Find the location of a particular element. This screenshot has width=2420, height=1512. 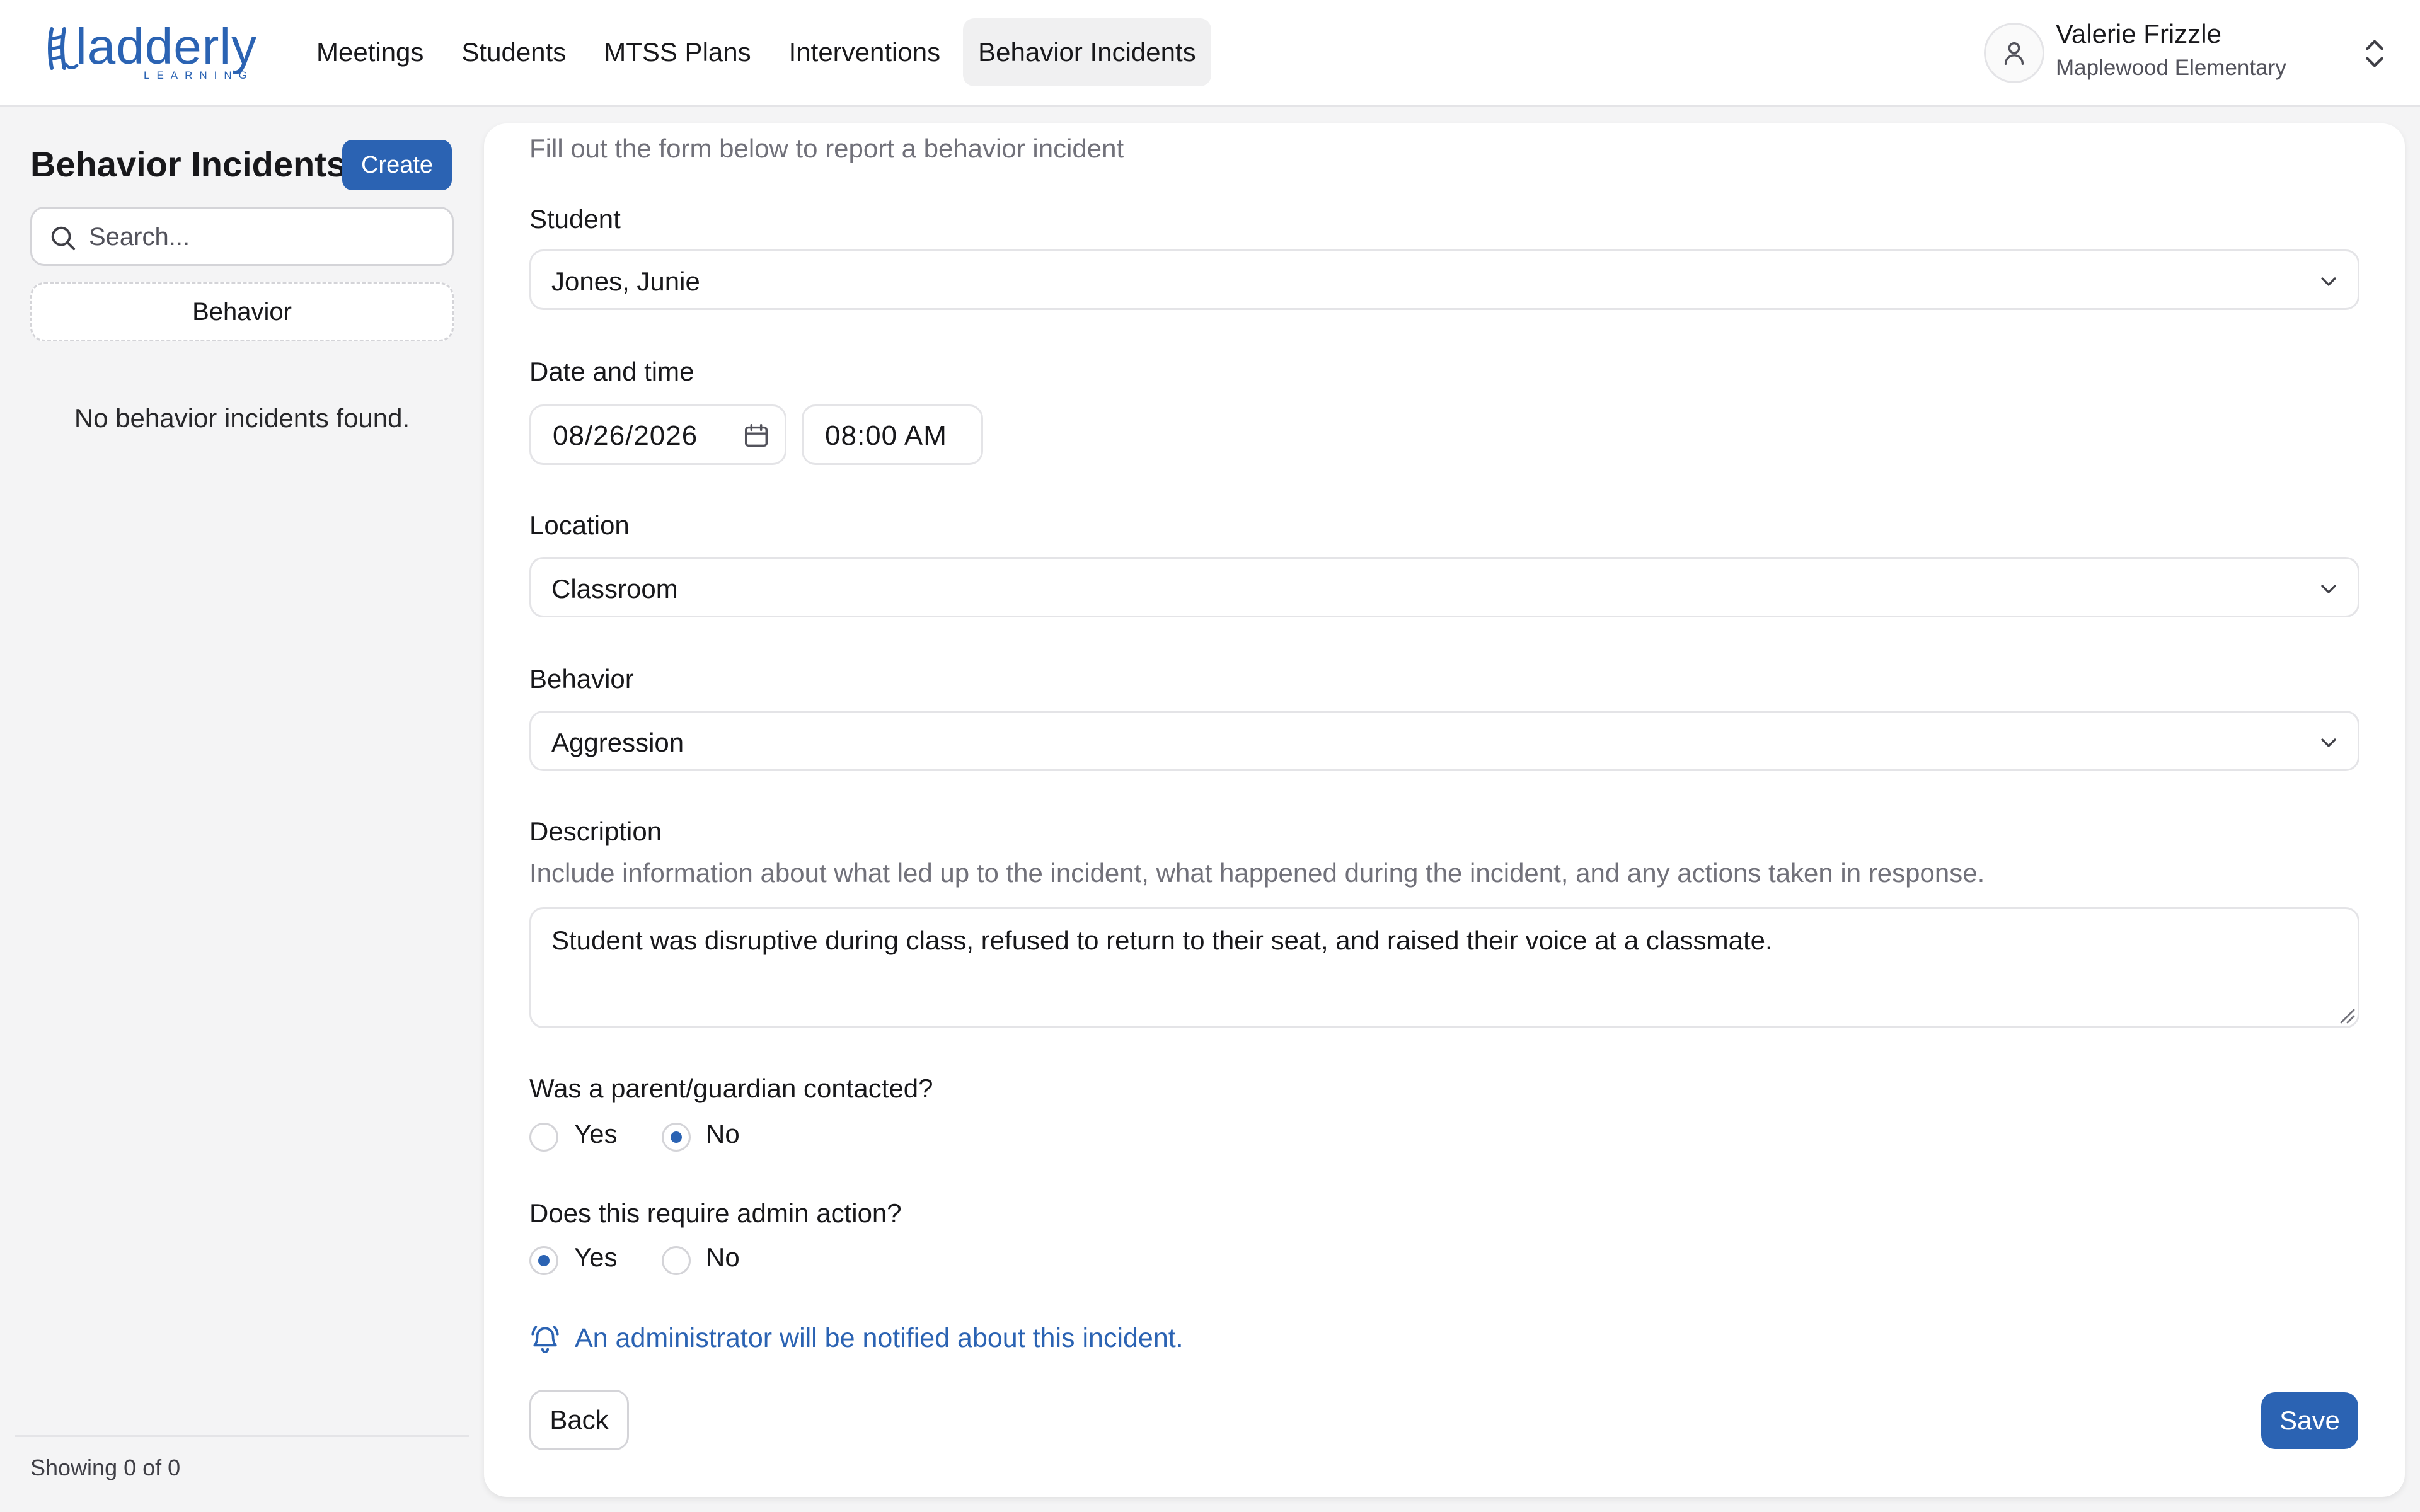

parent-contacted-question: Was a parent/guardian contacted? is located at coordinates (731, 1088).